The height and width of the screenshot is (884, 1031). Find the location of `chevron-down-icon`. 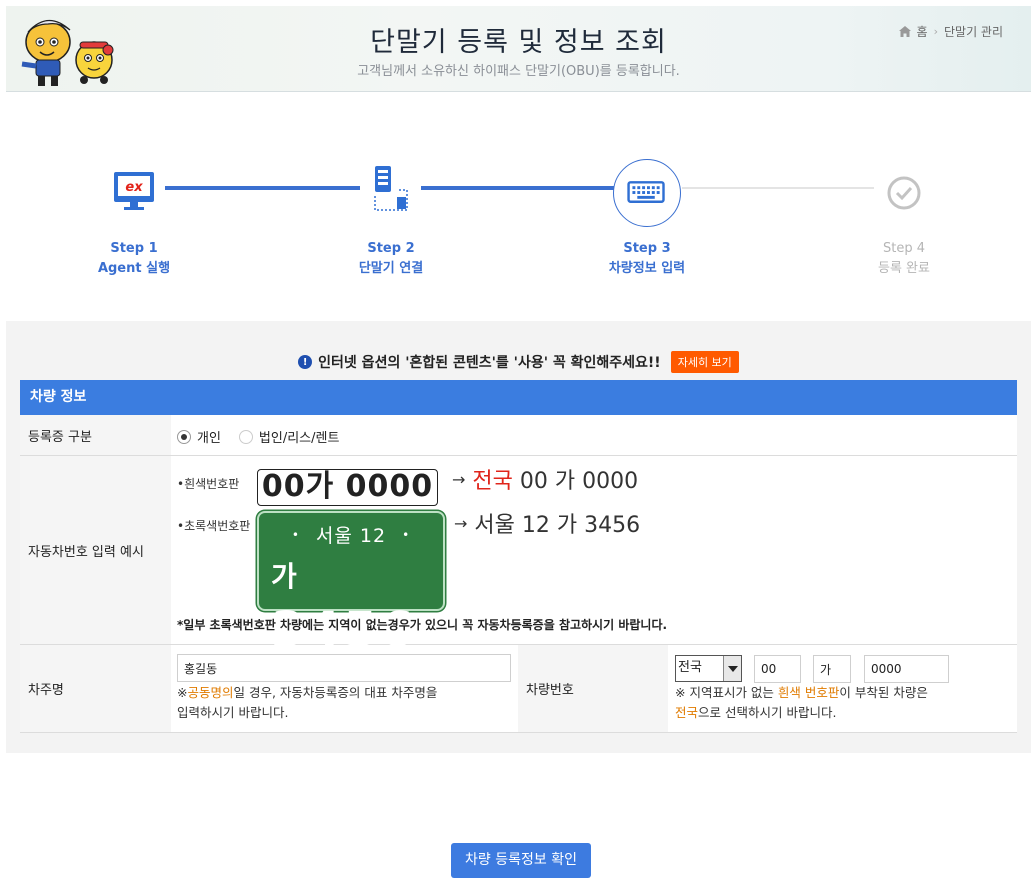

chevron-down-icon is located at coordinates (732, 668).